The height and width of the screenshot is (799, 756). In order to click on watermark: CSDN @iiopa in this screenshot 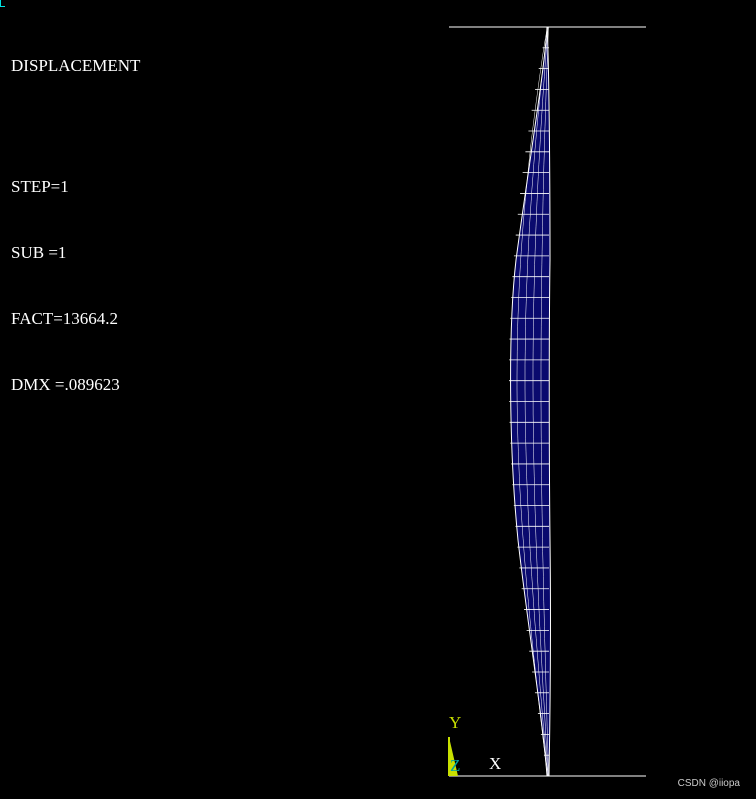, I will do `click(708, 783)`.